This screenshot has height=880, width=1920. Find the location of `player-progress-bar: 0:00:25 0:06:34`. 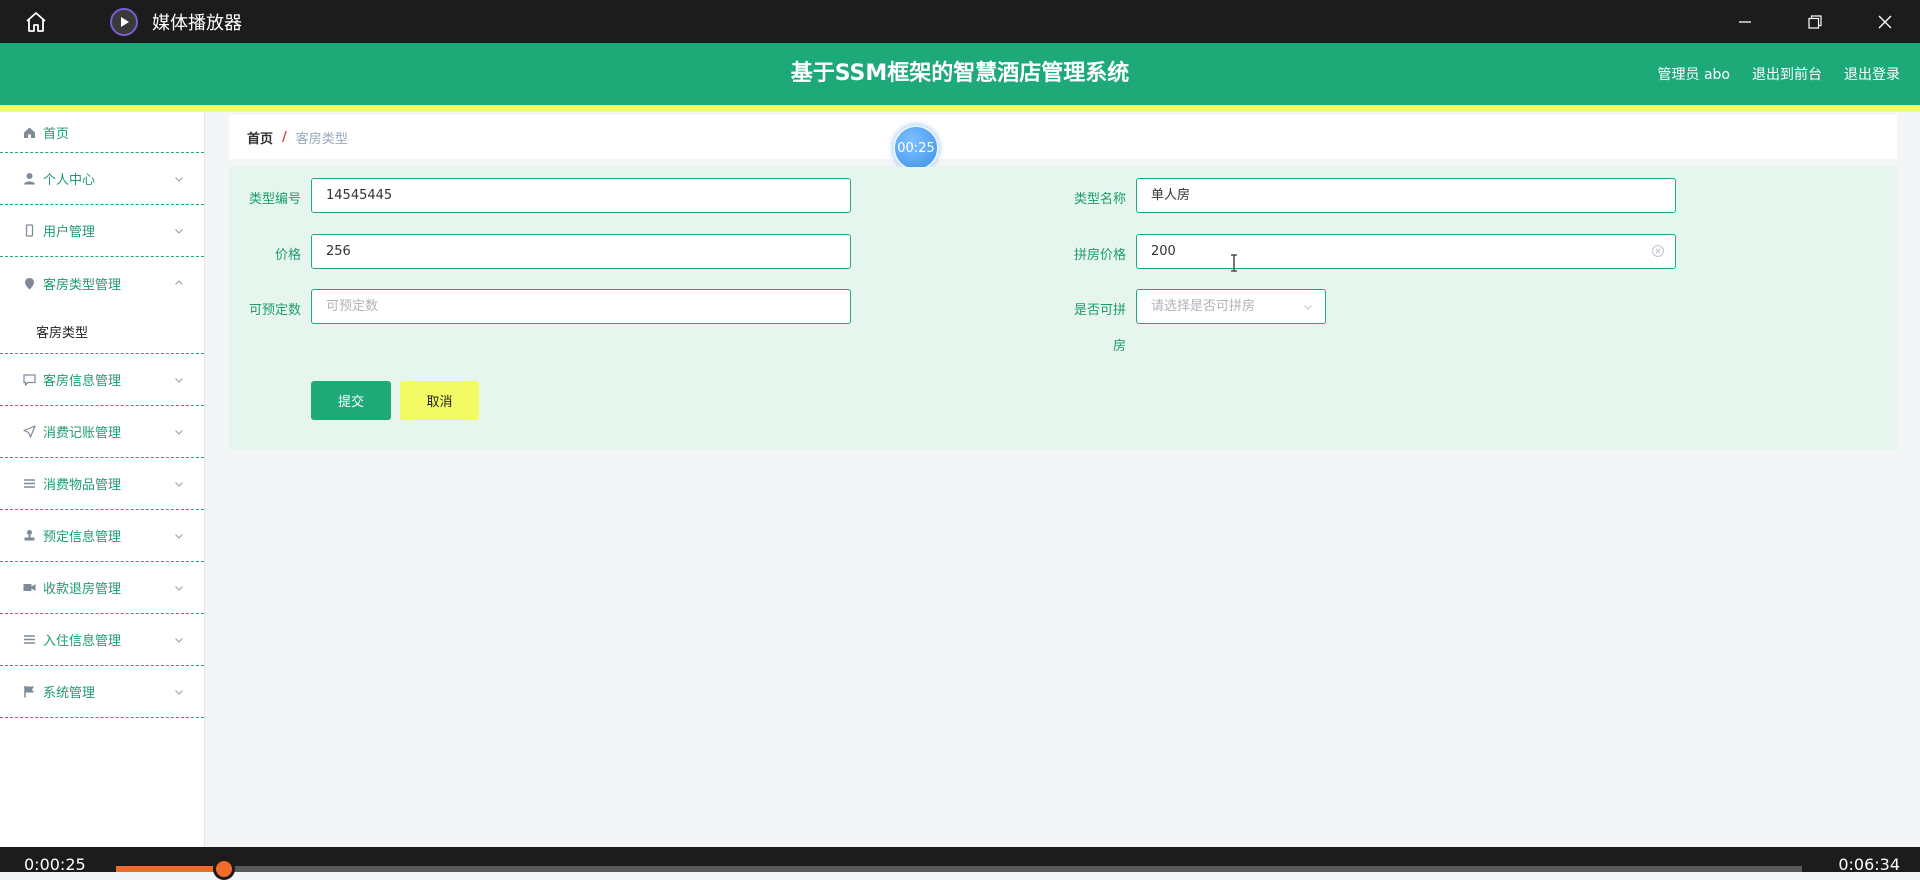

player-progress-bar: 0:00:25 0:06:34 is located at coordinates (960, 863).